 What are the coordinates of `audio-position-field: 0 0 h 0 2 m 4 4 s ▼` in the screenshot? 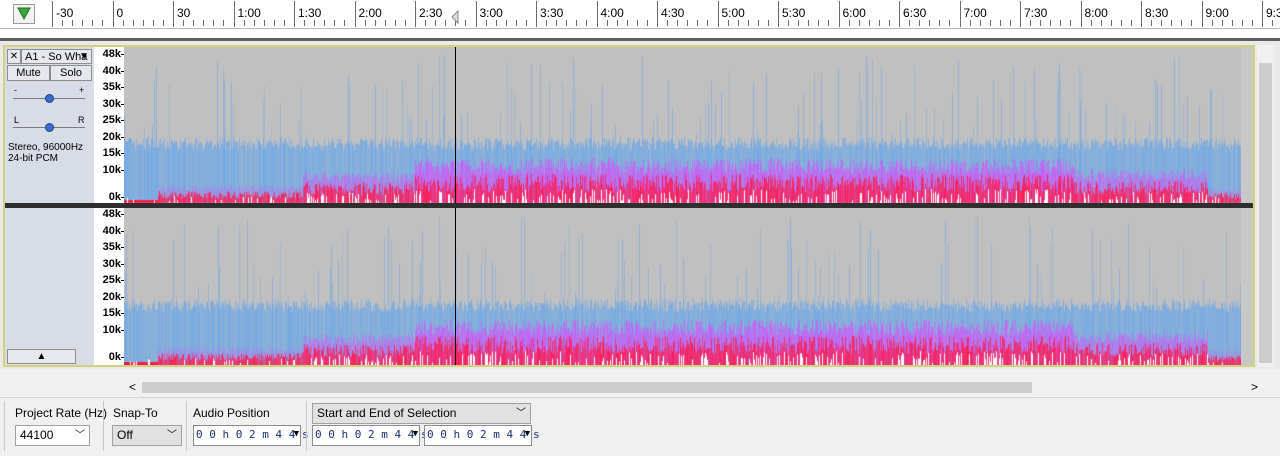 It's located at (251, 435).